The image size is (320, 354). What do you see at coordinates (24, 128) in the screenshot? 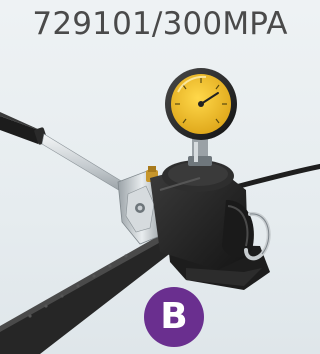
I see `handle-grip` at bounding box center [24, 128].